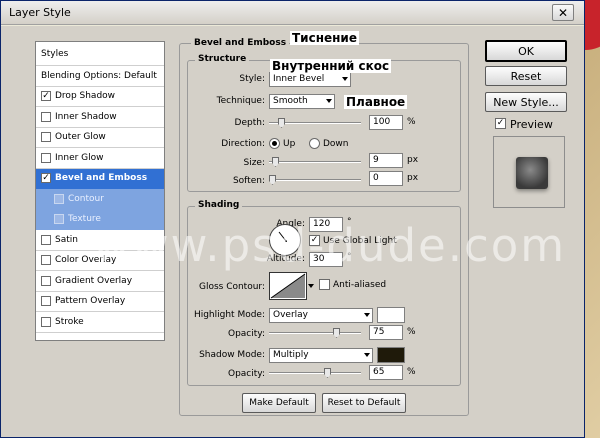 Image resolution: width=600 pixels, height=438 pixels. Describe the element at coordinates (386, 178) in the screenshot. I see `soften-input: 0` at that location.